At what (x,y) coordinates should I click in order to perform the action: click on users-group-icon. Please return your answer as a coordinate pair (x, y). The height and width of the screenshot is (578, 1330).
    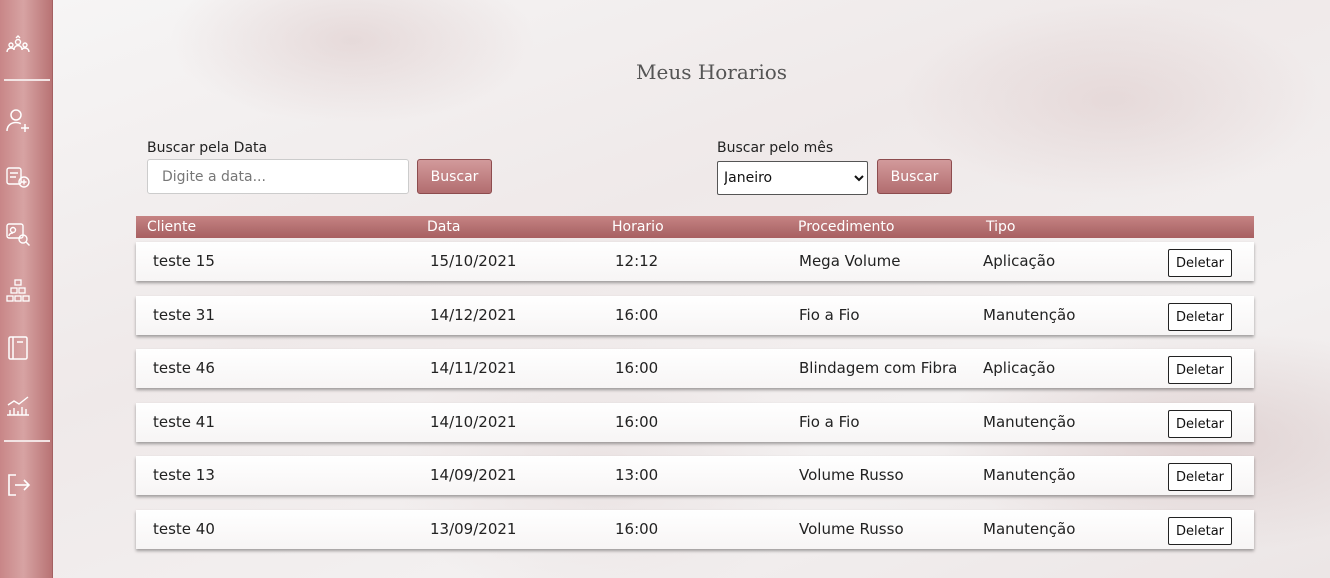
    Looking at the image, I should click on (18, 47).